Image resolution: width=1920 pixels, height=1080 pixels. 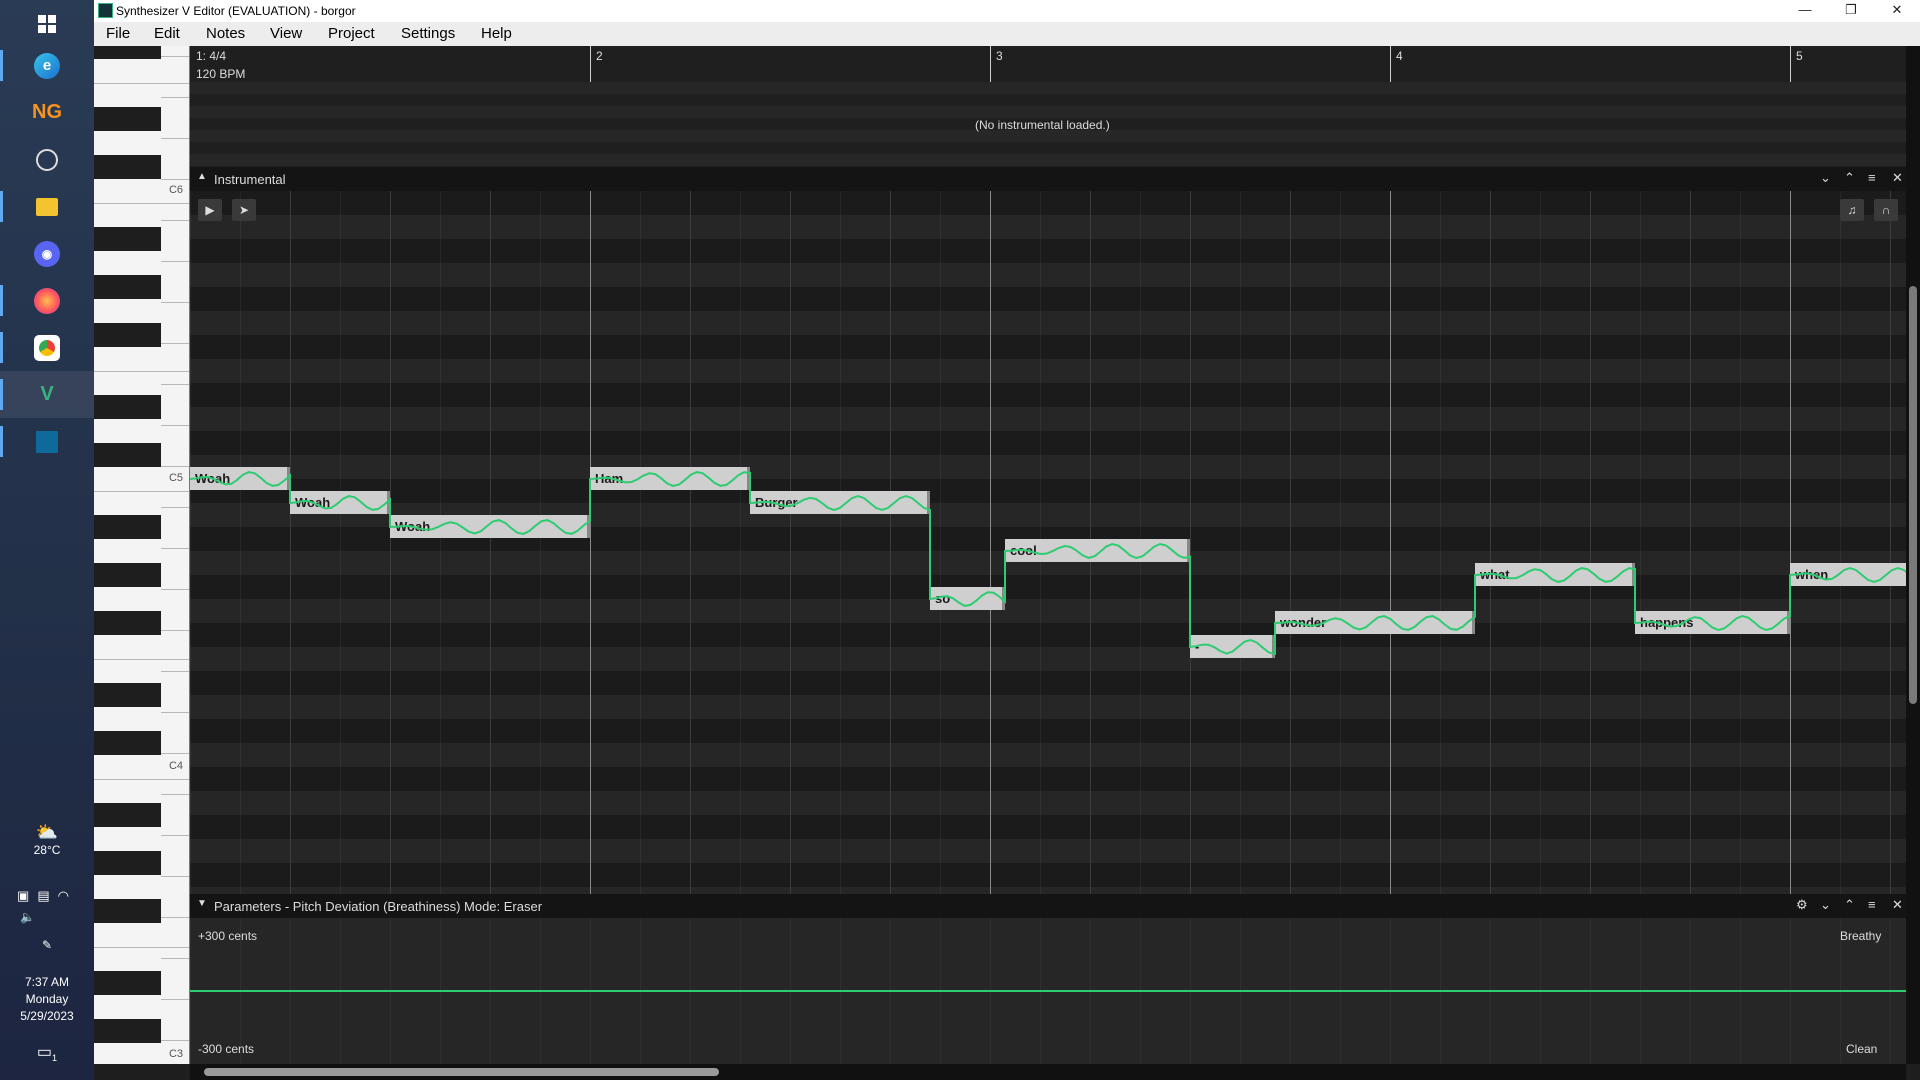 I want to click on menu-notes: Notes, so click(x=225, y=33).